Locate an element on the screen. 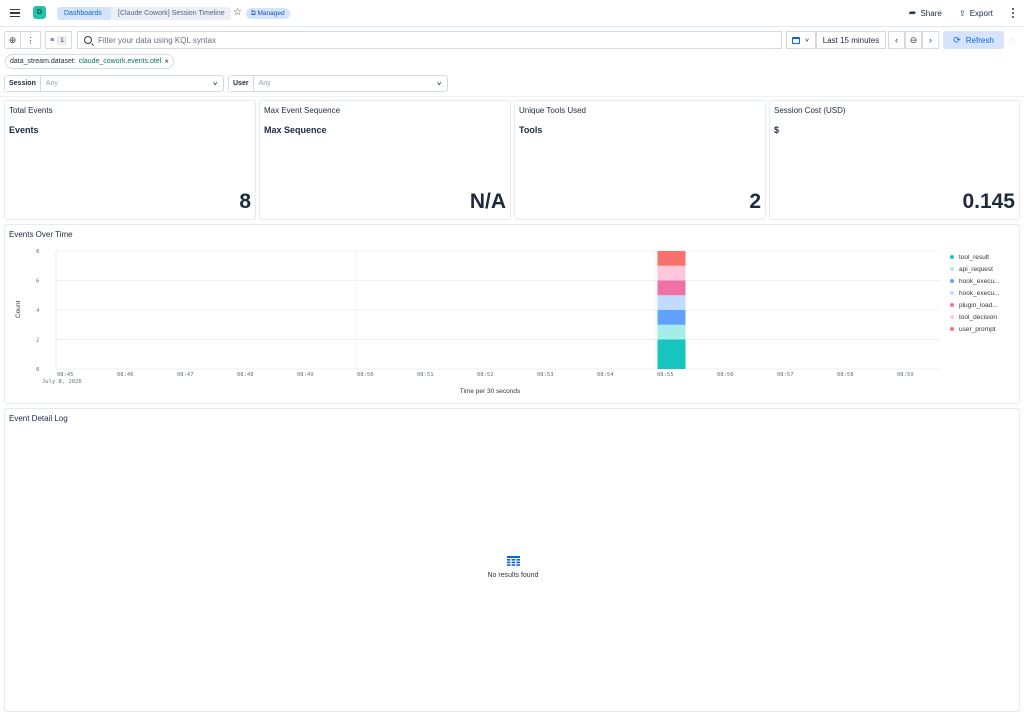 The height and width of the screenshot is (715, 1024). breadcrumb-current: [Claude Cowork] Session Timeline is located at coordinates (171, 13).